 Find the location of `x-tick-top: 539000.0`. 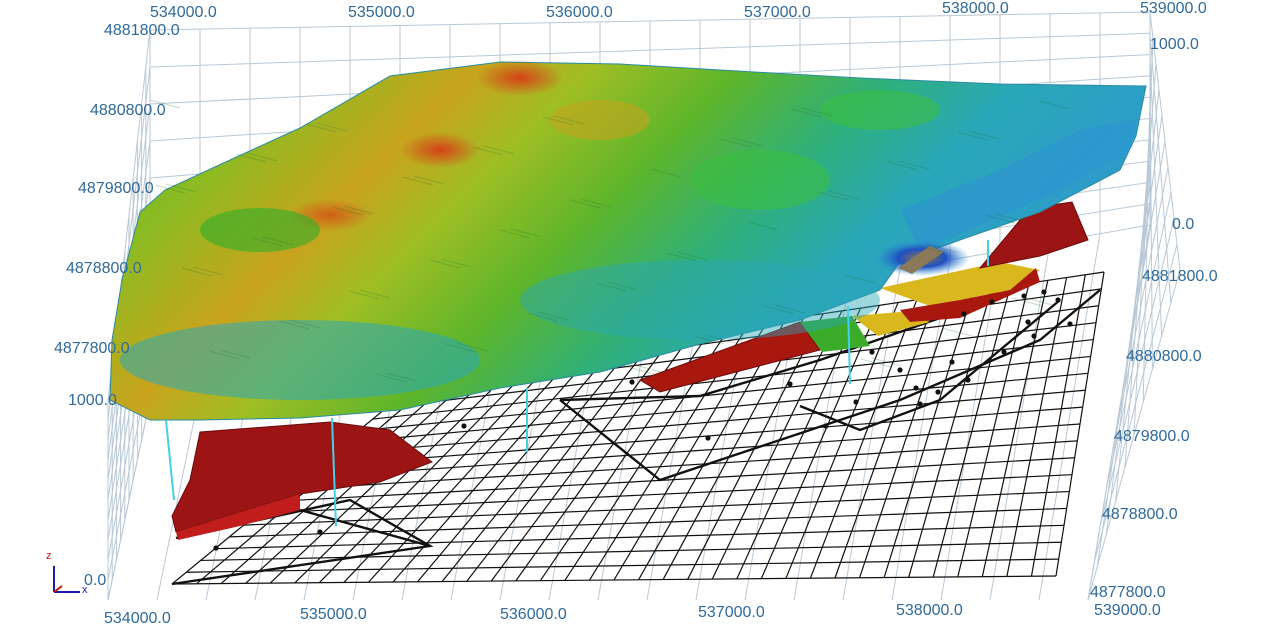

x-tick-top: 539000.0 is located at coordinates (1173, 8).